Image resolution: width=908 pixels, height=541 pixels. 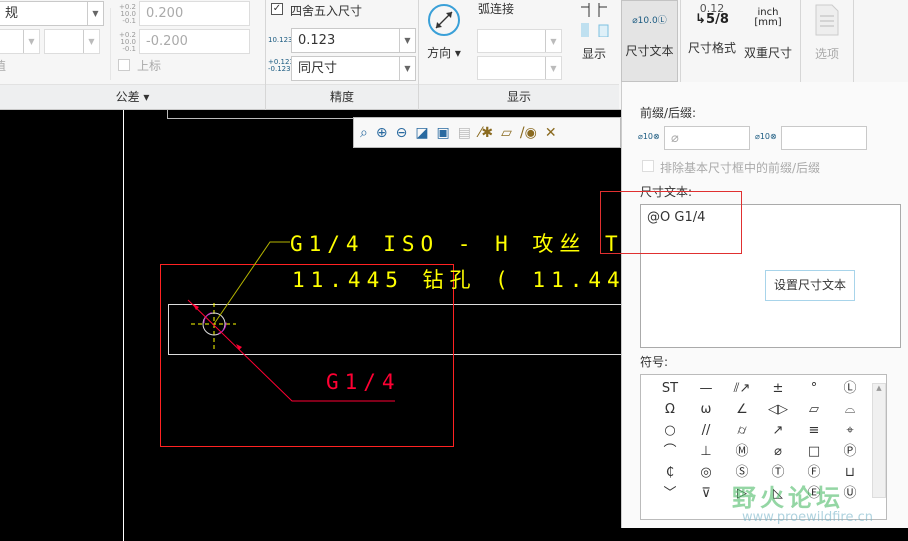 What do you see at coordinates (670, 431) in the screenshot?
I see `symbol-button: ○` at bounding box center [670, 431].